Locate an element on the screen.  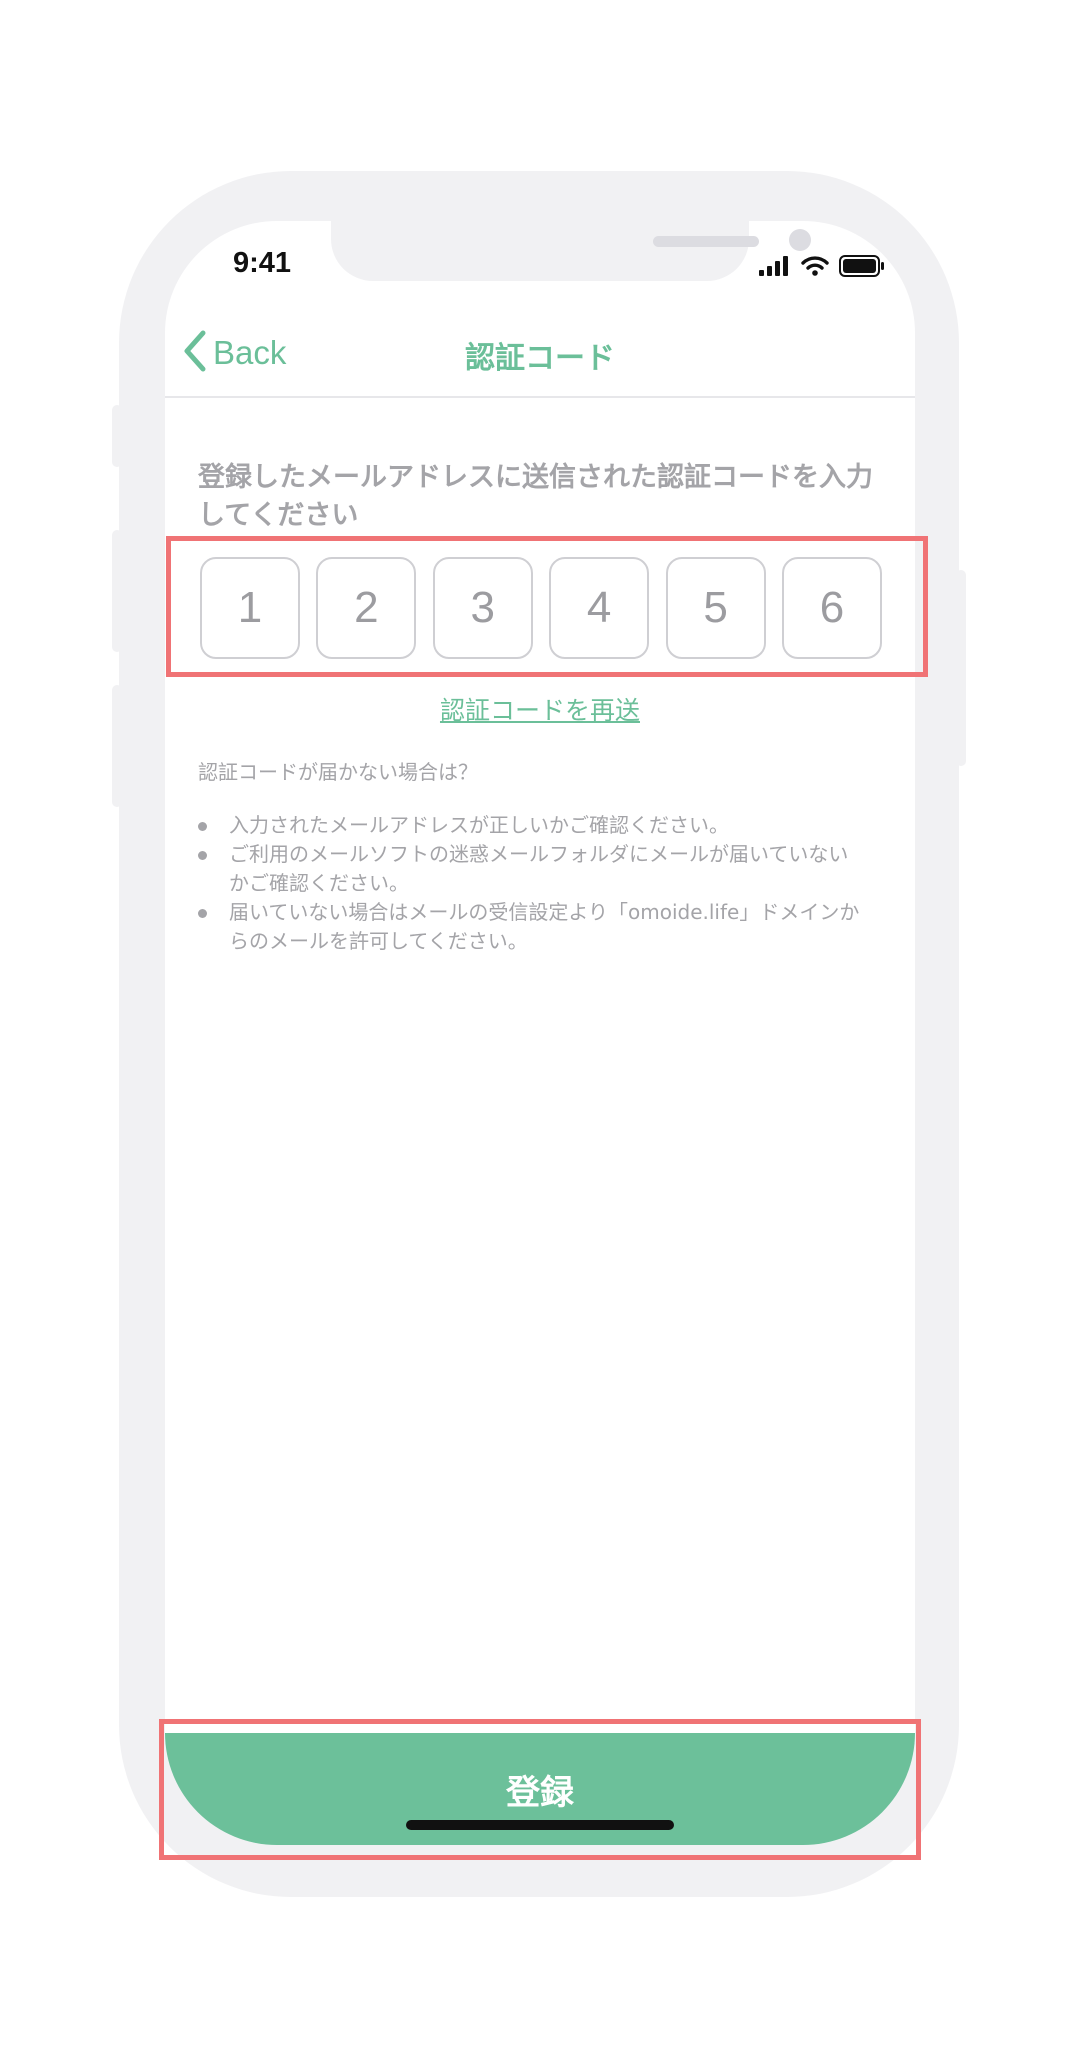
wifi-icon is located at coordinates (815, 268).